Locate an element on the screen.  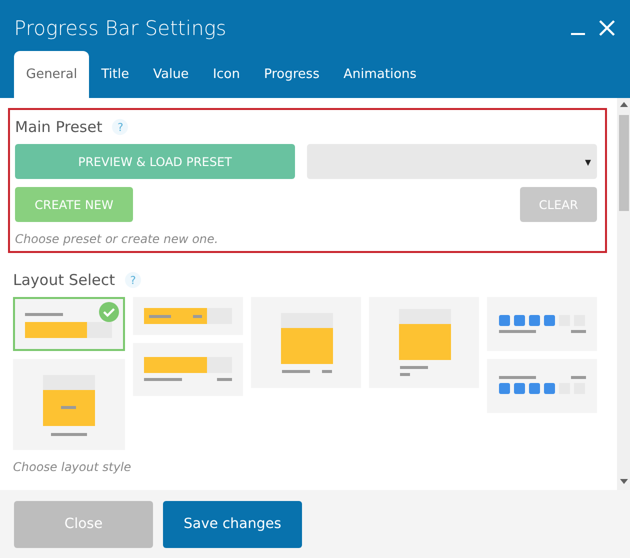
tab: Progress is located at coordinates (292, 74).